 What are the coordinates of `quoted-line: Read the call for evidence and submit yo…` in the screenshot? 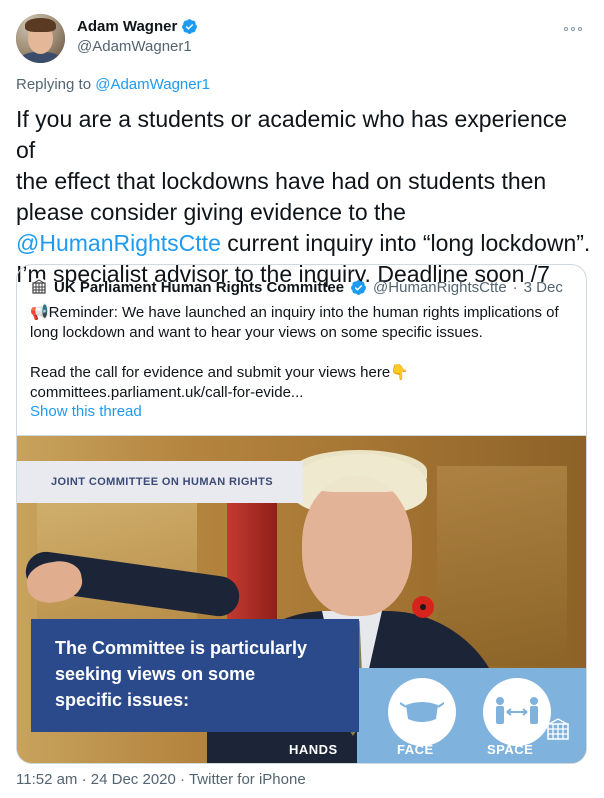 It's located at (219, 372).